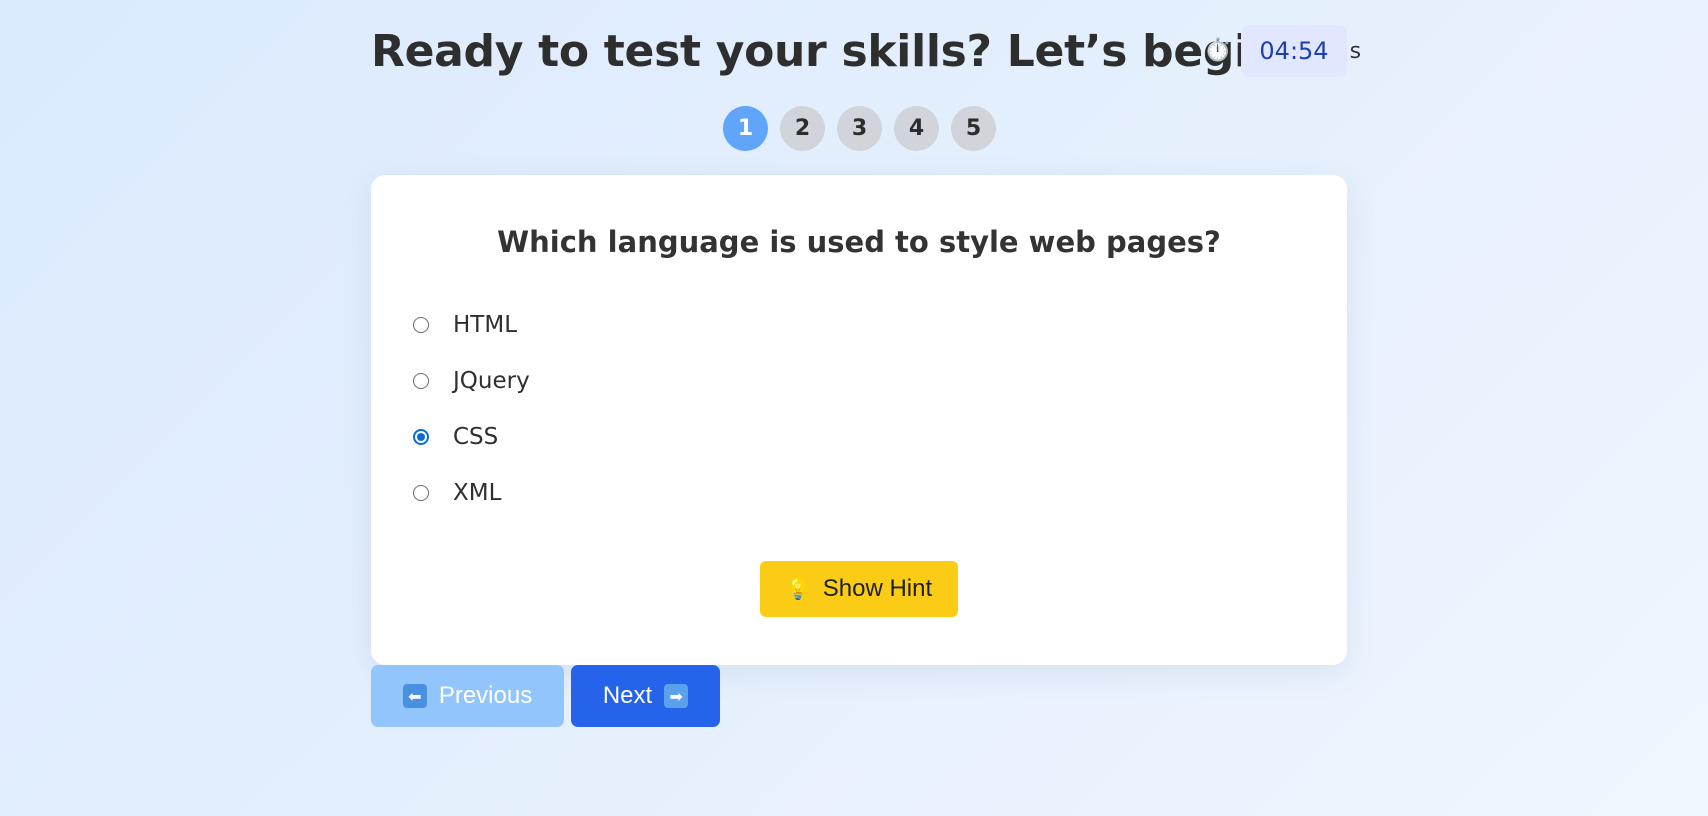 The width and height of the screenshot is (1708, 816). I want to click on option-label: JQuery, so click(491, 381).